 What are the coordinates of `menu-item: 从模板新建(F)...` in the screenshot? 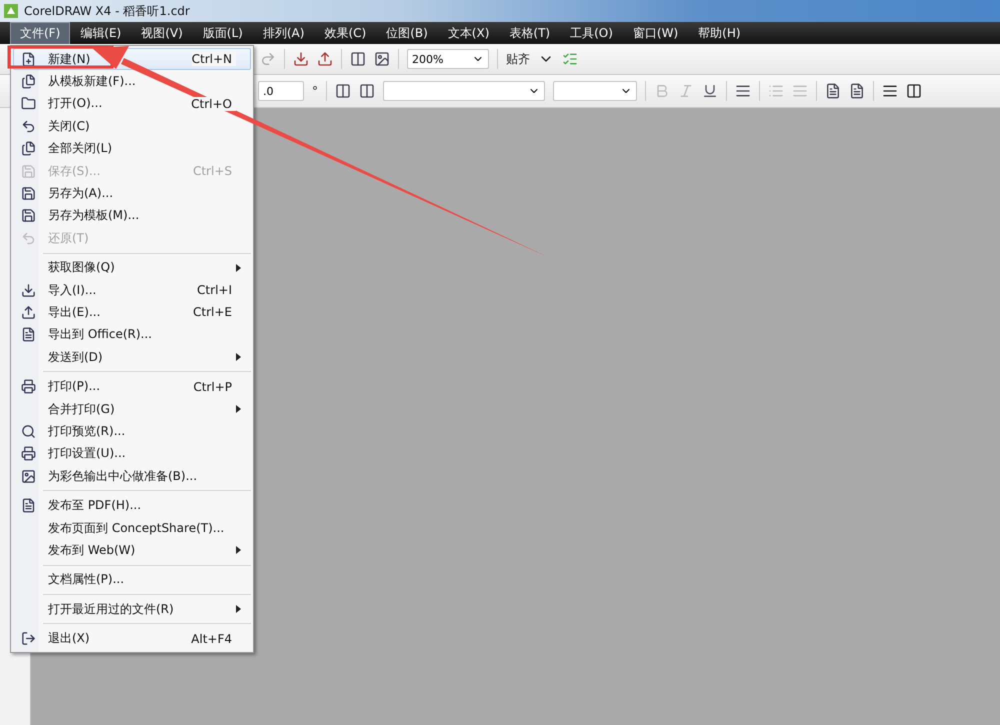 It's located at (132, 81).